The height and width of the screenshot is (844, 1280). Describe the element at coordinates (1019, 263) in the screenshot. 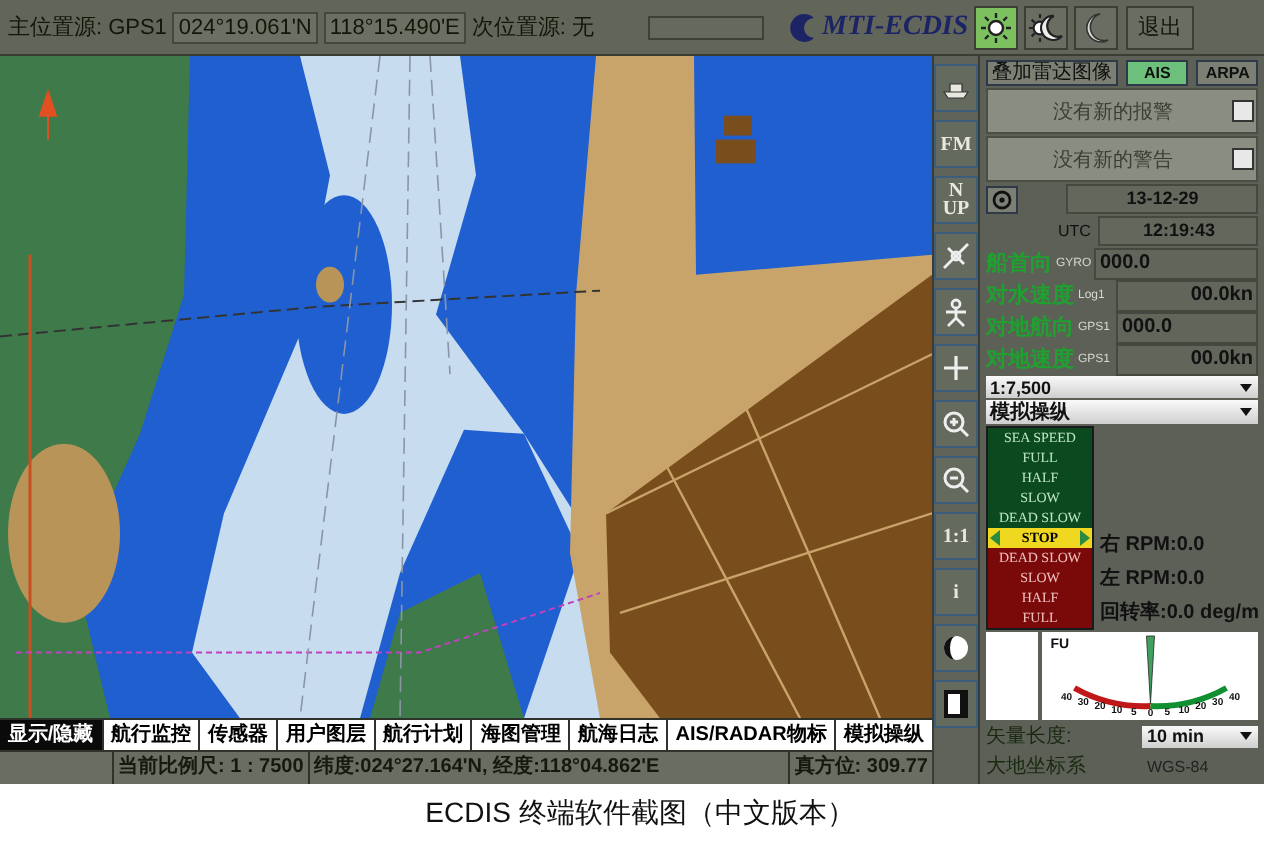

I see `readout-label: 船首向` at that location.